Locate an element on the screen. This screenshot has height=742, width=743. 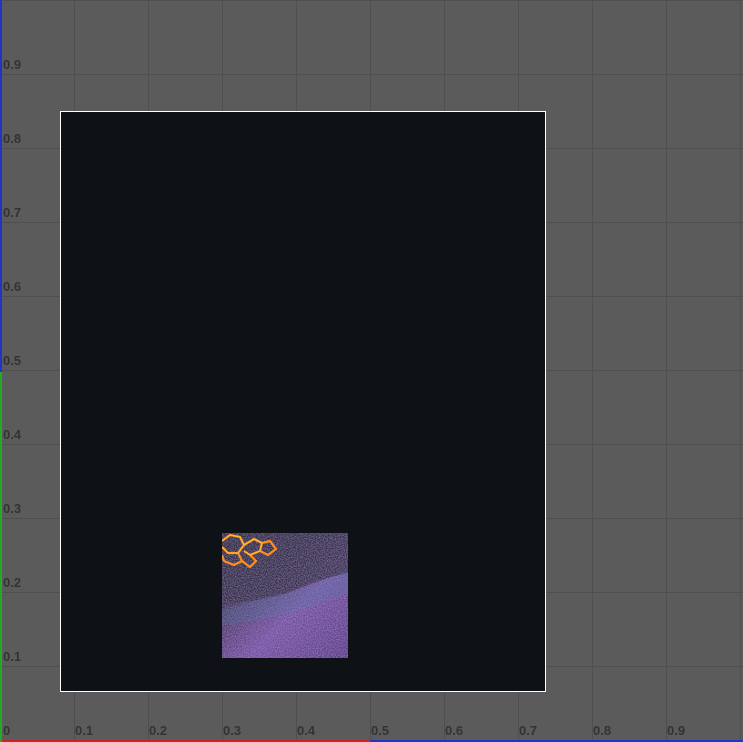
y-tick-label: 0.9 is located at coordinates (12, 64).